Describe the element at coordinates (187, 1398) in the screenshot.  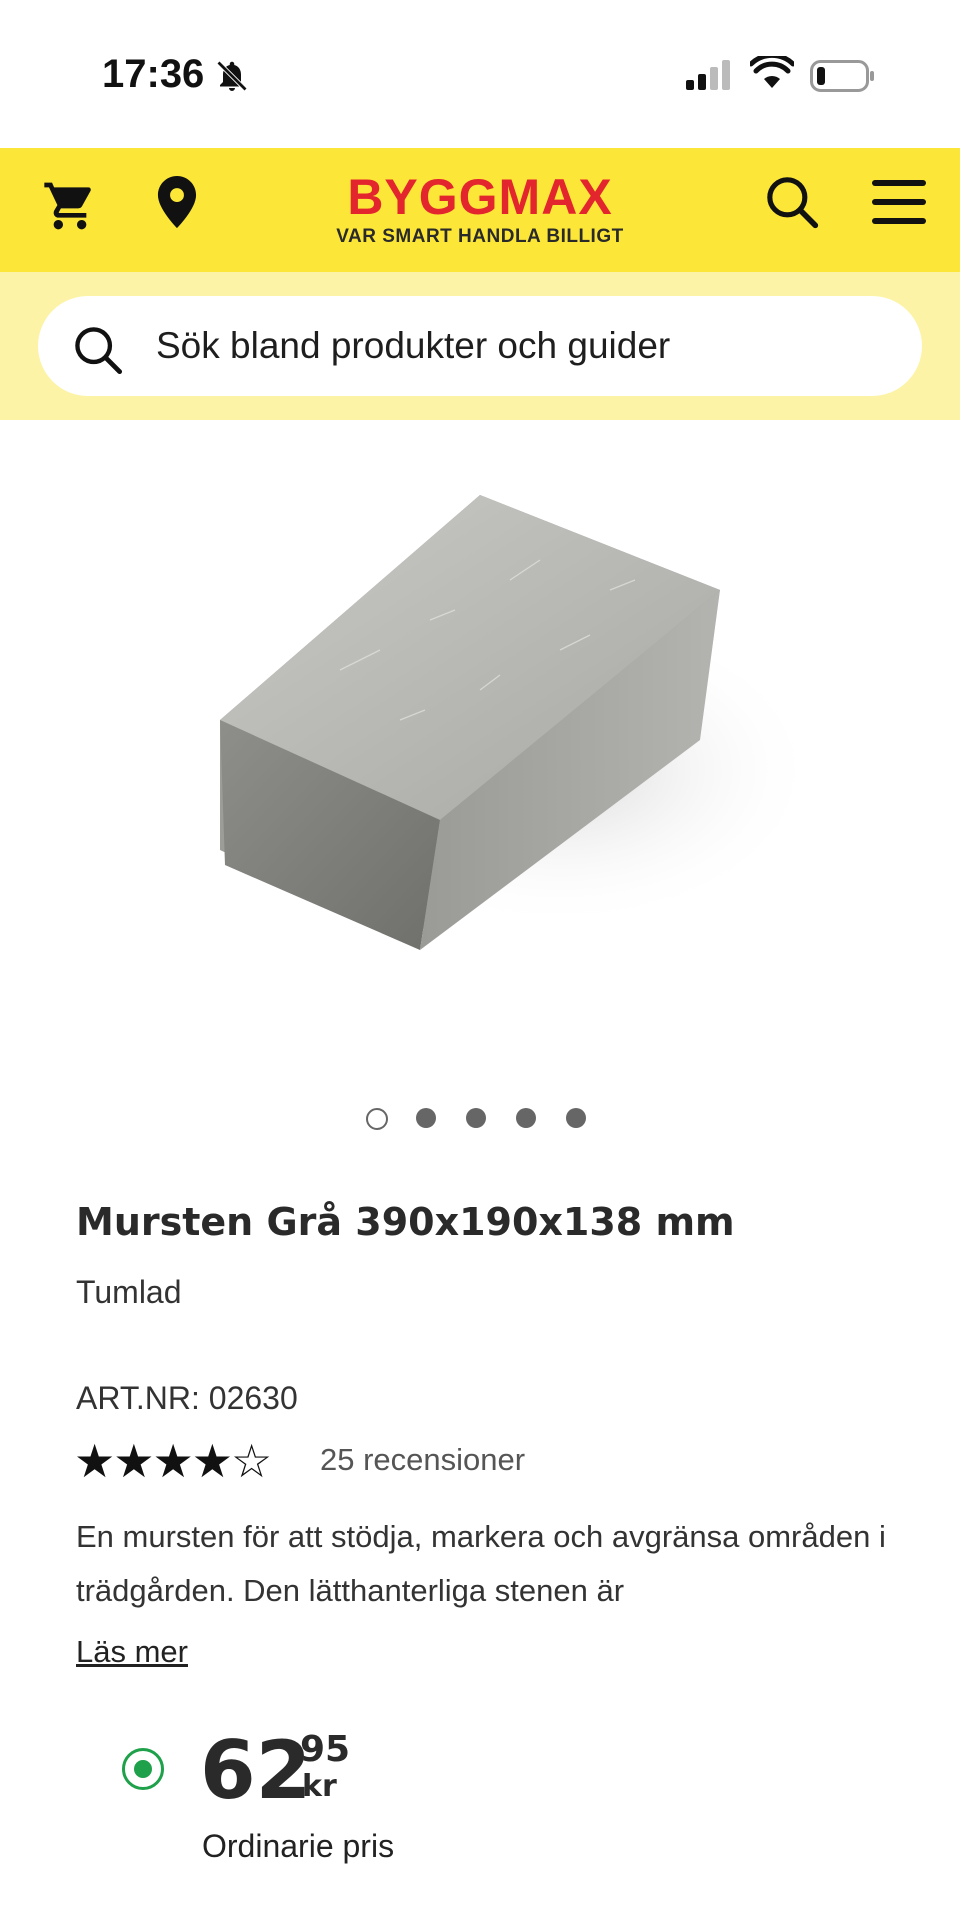
I see `article-number: ART.NR: 02630` at that location.